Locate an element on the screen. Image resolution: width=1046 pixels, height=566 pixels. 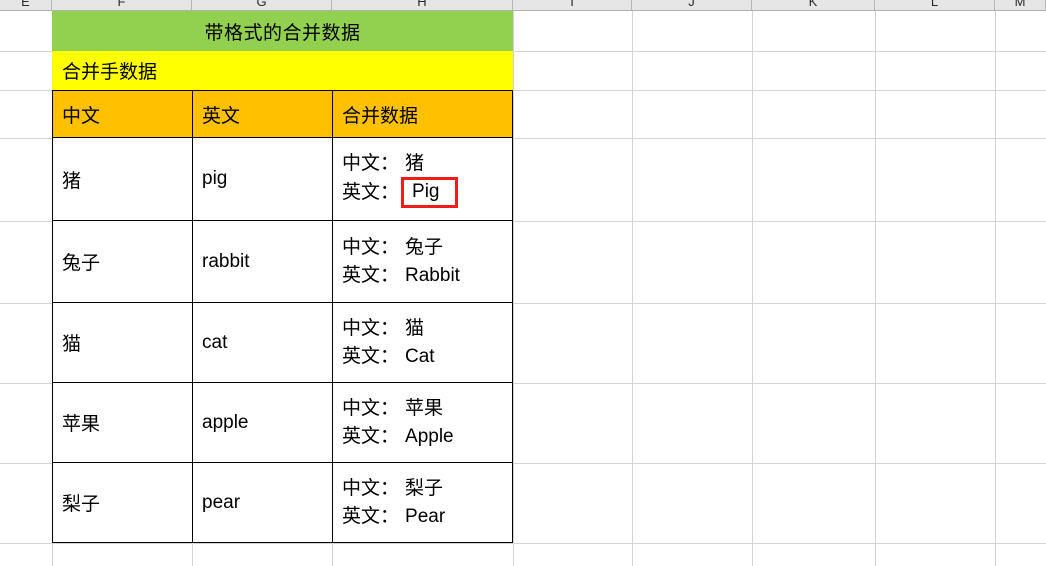
merged-line-chinese: 中文： 猫 is located at coordinates (427, 329).